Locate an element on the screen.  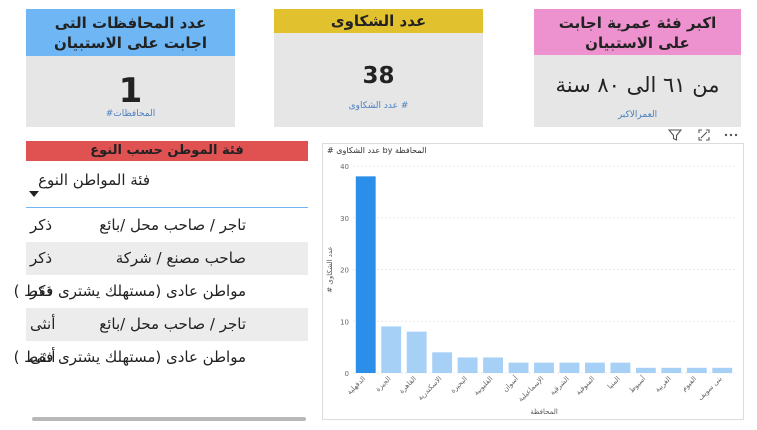
card-value: 1 is located at coordinates (130, 91).